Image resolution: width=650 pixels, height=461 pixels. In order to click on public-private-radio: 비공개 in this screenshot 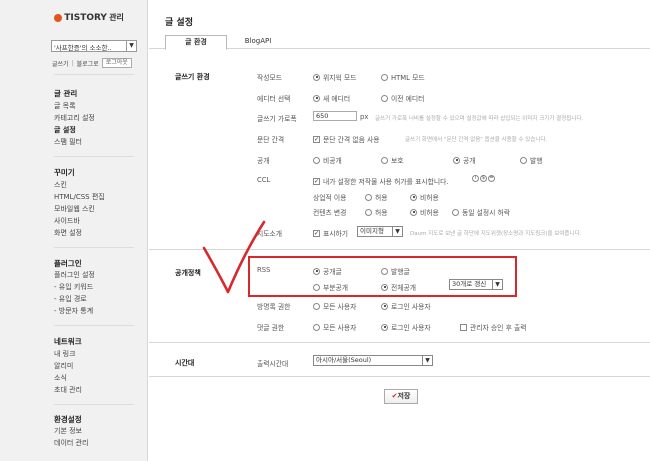, I will do `click(327, 160)`.